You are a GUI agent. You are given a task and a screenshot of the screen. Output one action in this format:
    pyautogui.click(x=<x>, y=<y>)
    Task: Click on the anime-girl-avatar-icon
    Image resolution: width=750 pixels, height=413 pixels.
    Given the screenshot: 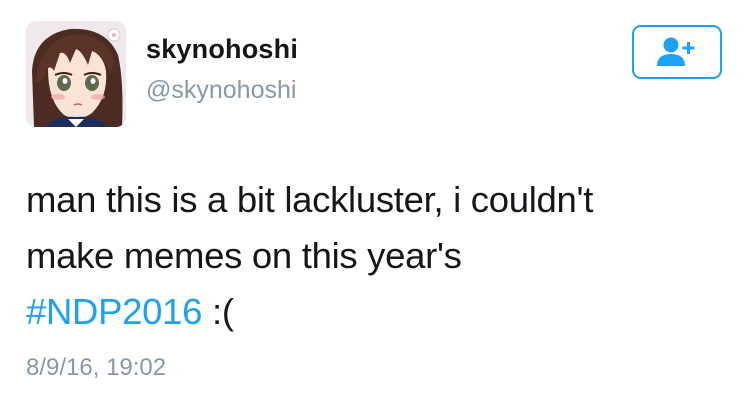 What is the action you would take?
    pyautogui.click(x=76, y=74)
    